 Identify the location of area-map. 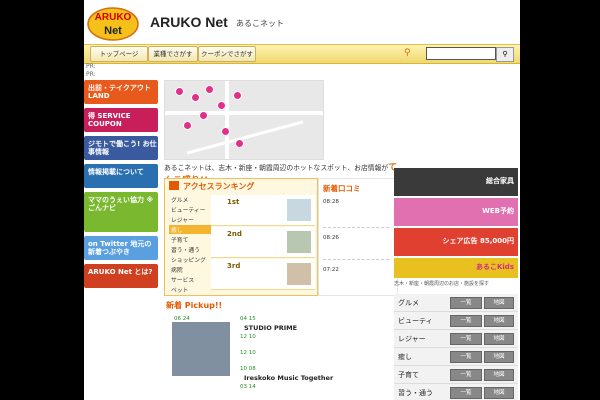
(244, 120).